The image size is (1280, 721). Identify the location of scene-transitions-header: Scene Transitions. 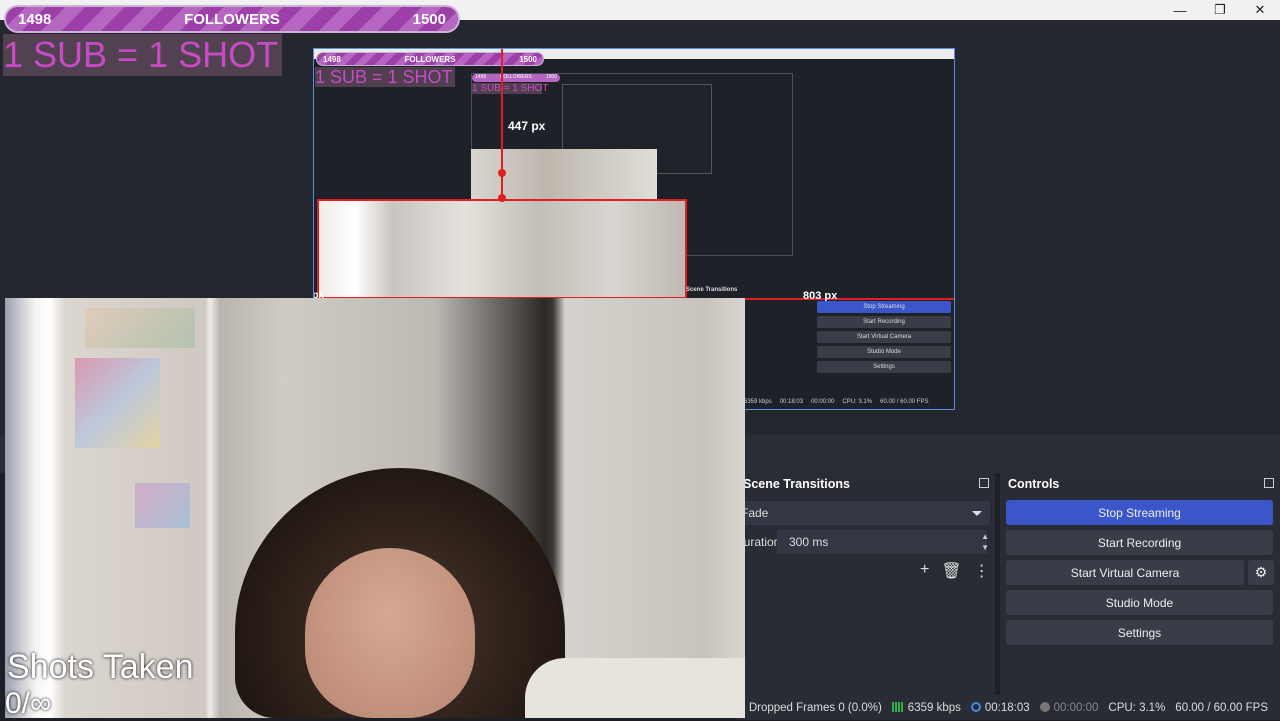
(865, 484).